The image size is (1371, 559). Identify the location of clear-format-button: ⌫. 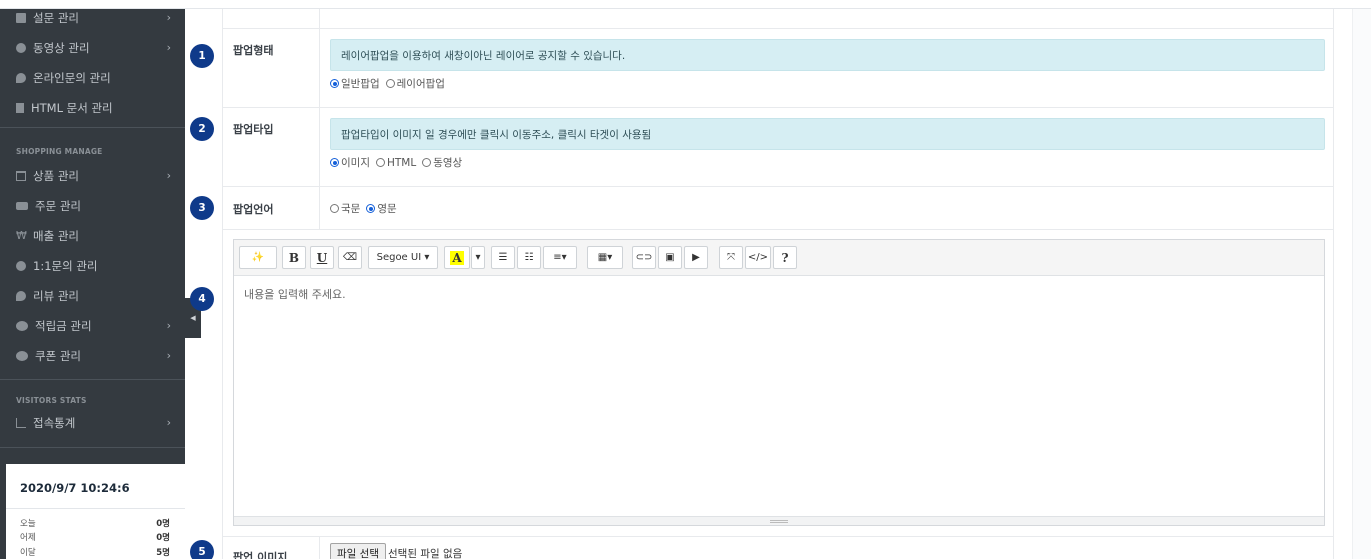
(350, 257).